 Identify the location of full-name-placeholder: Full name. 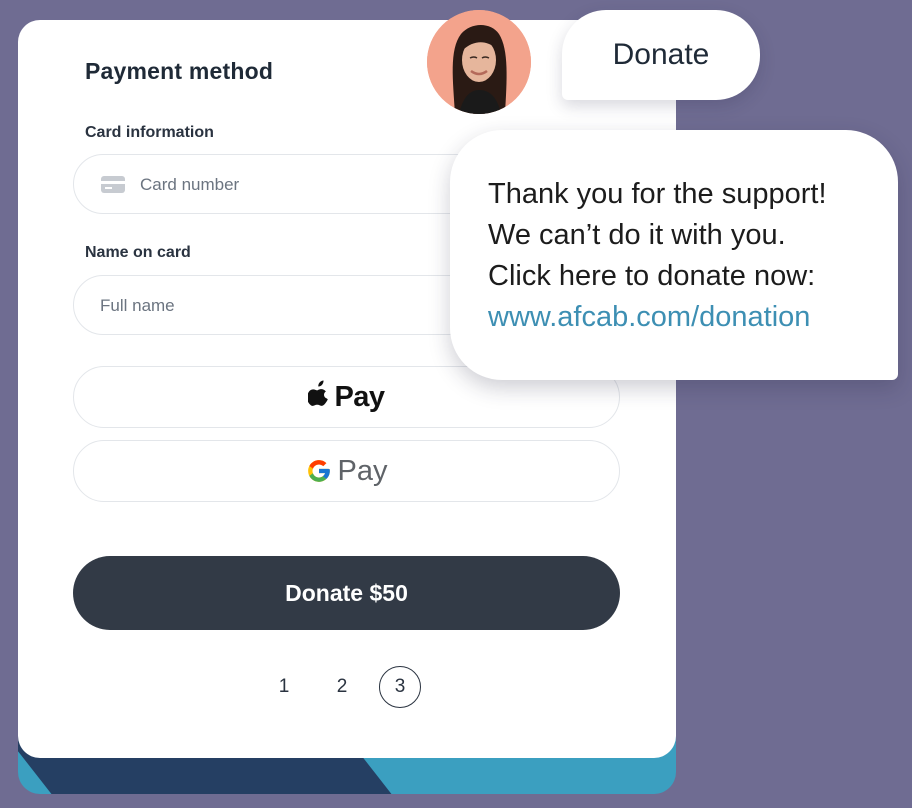
(137, 305).